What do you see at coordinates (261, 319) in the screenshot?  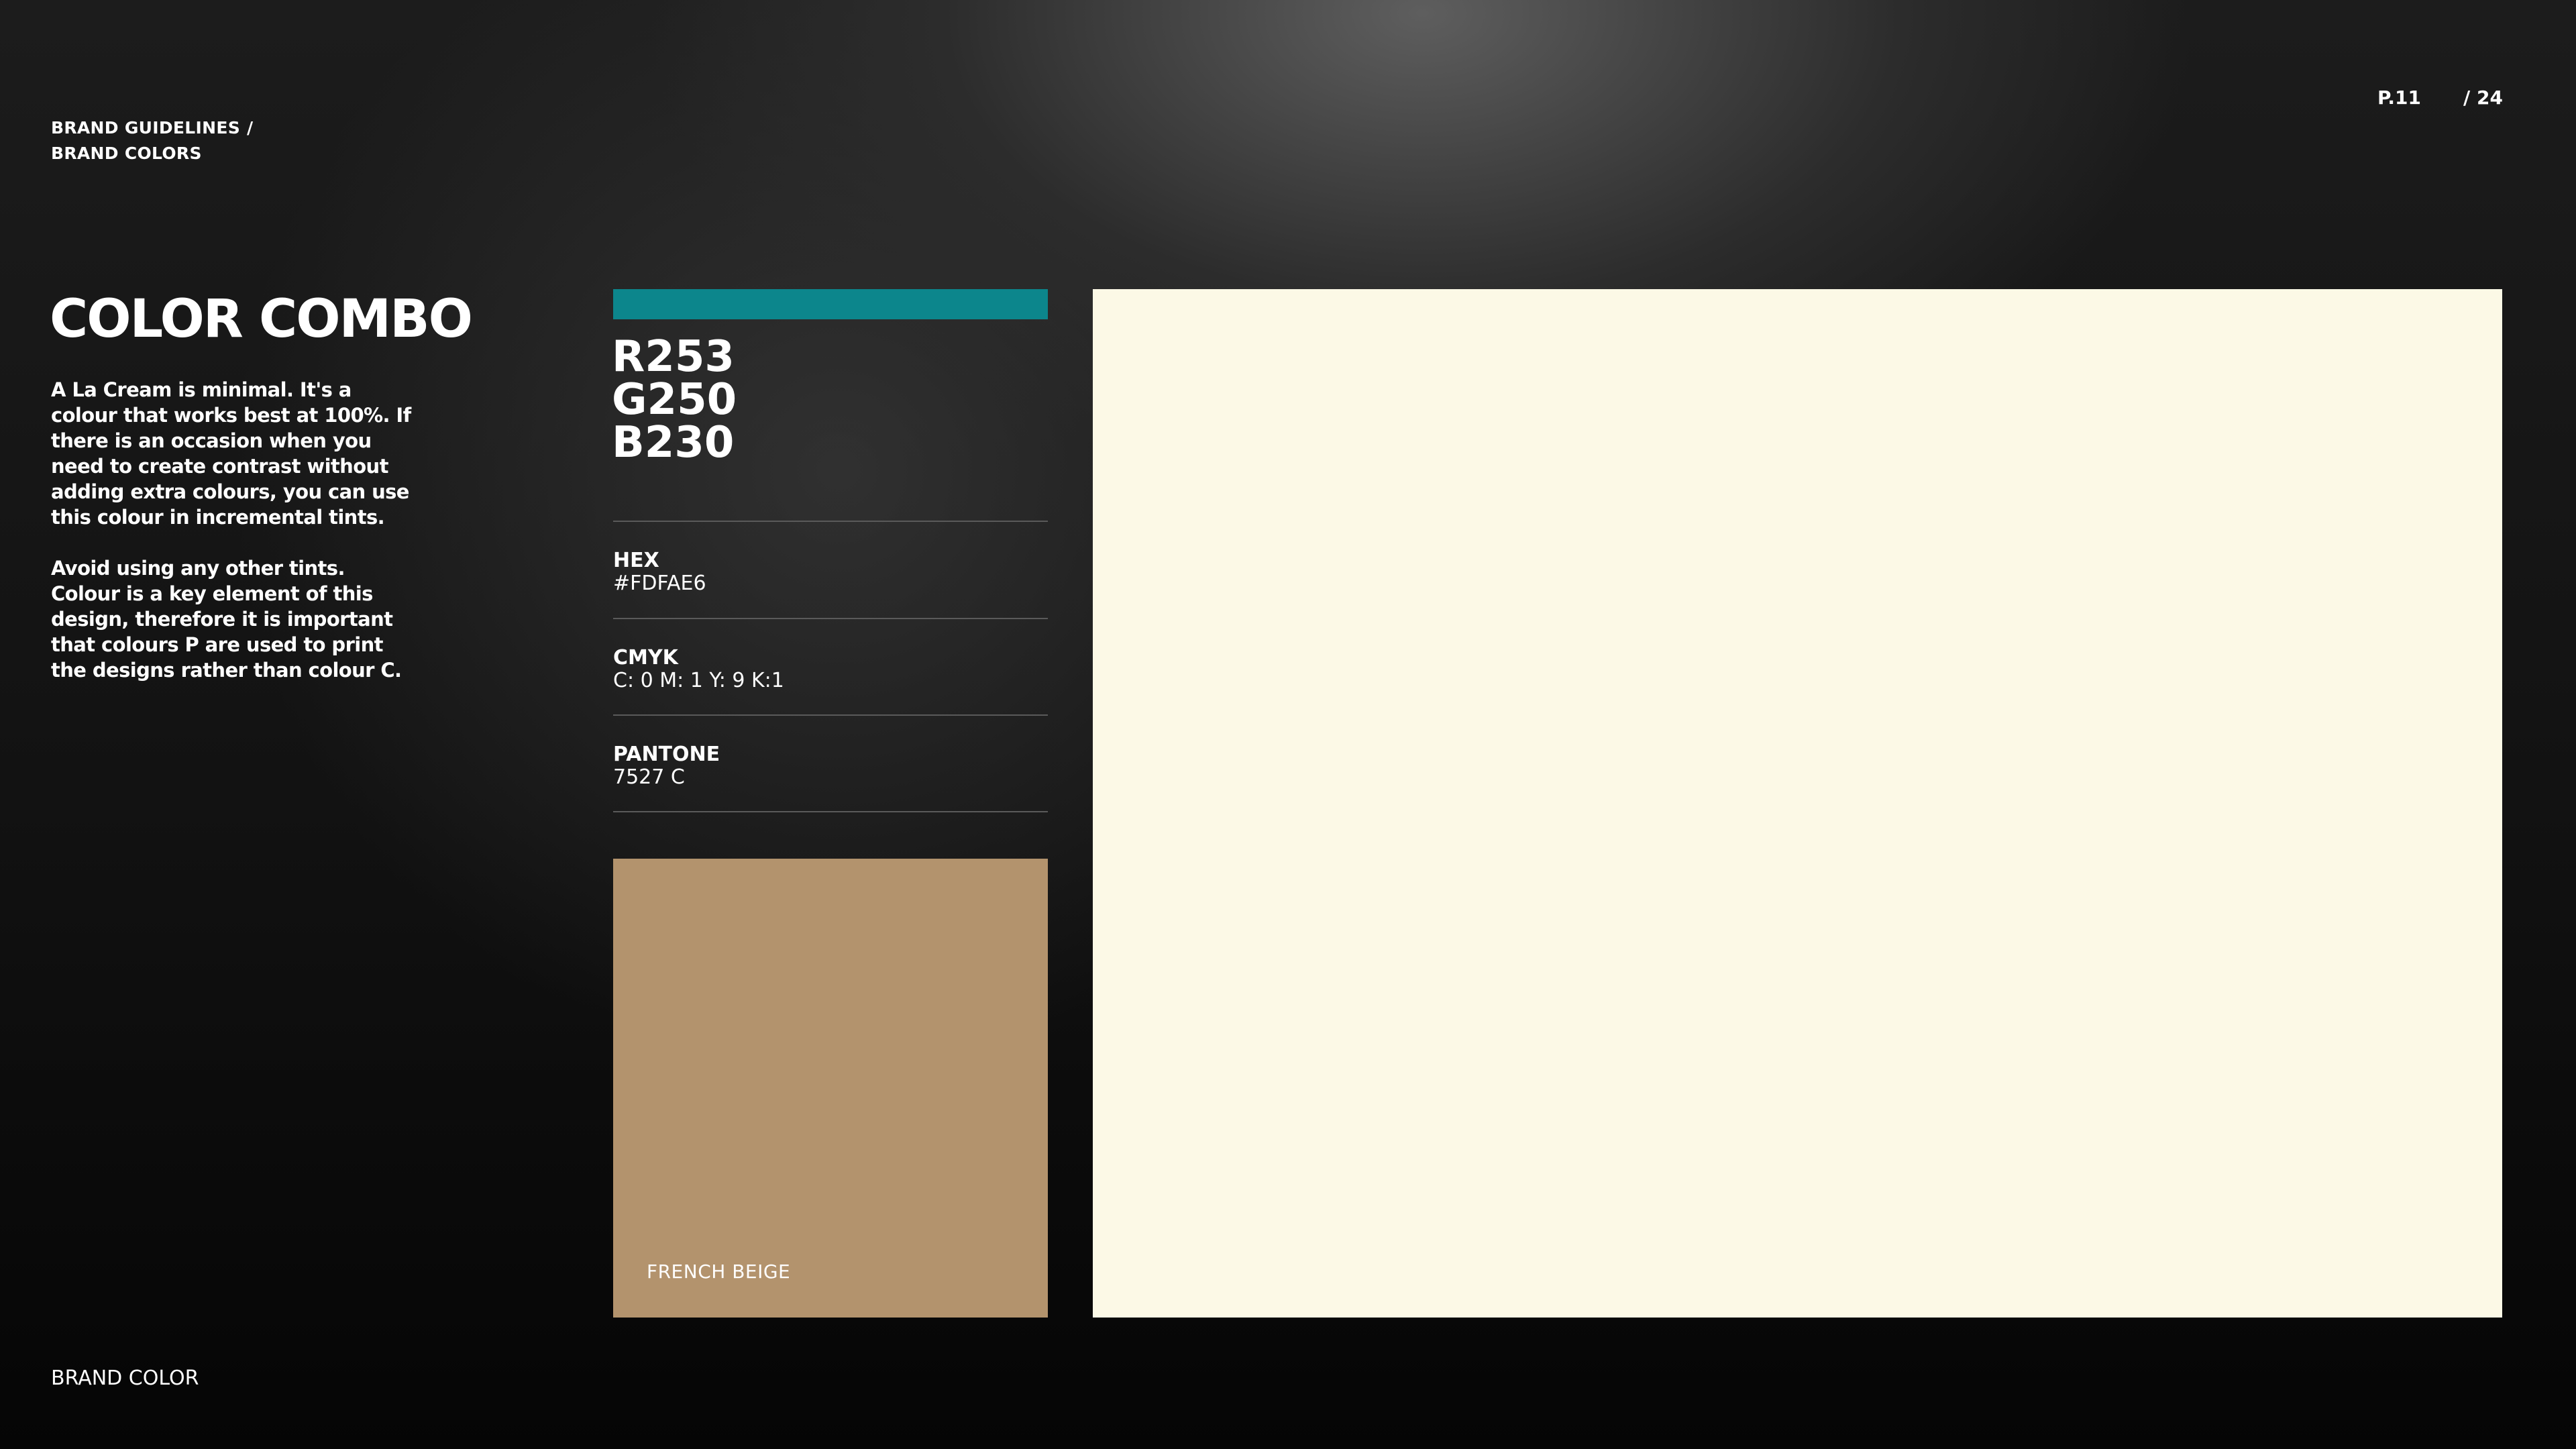 I see `page-title: COLOR COMBO` at bounding box center [261, 319].